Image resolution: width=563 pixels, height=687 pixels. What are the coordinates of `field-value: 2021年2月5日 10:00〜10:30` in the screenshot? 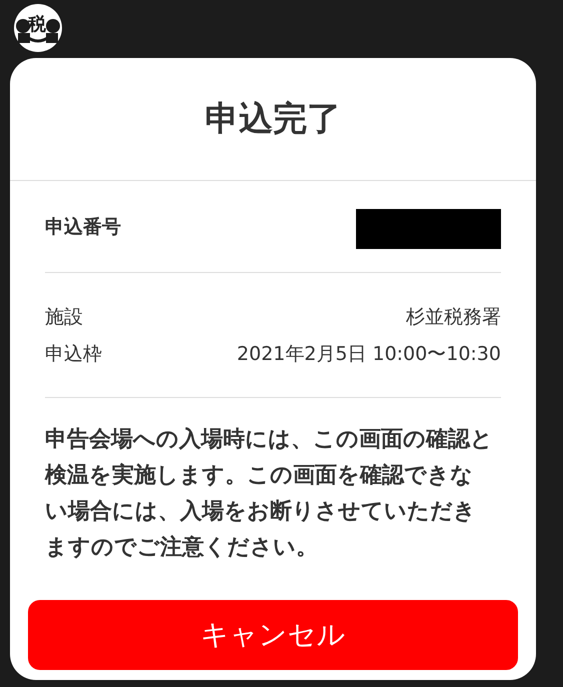 It's located at (368, 354).